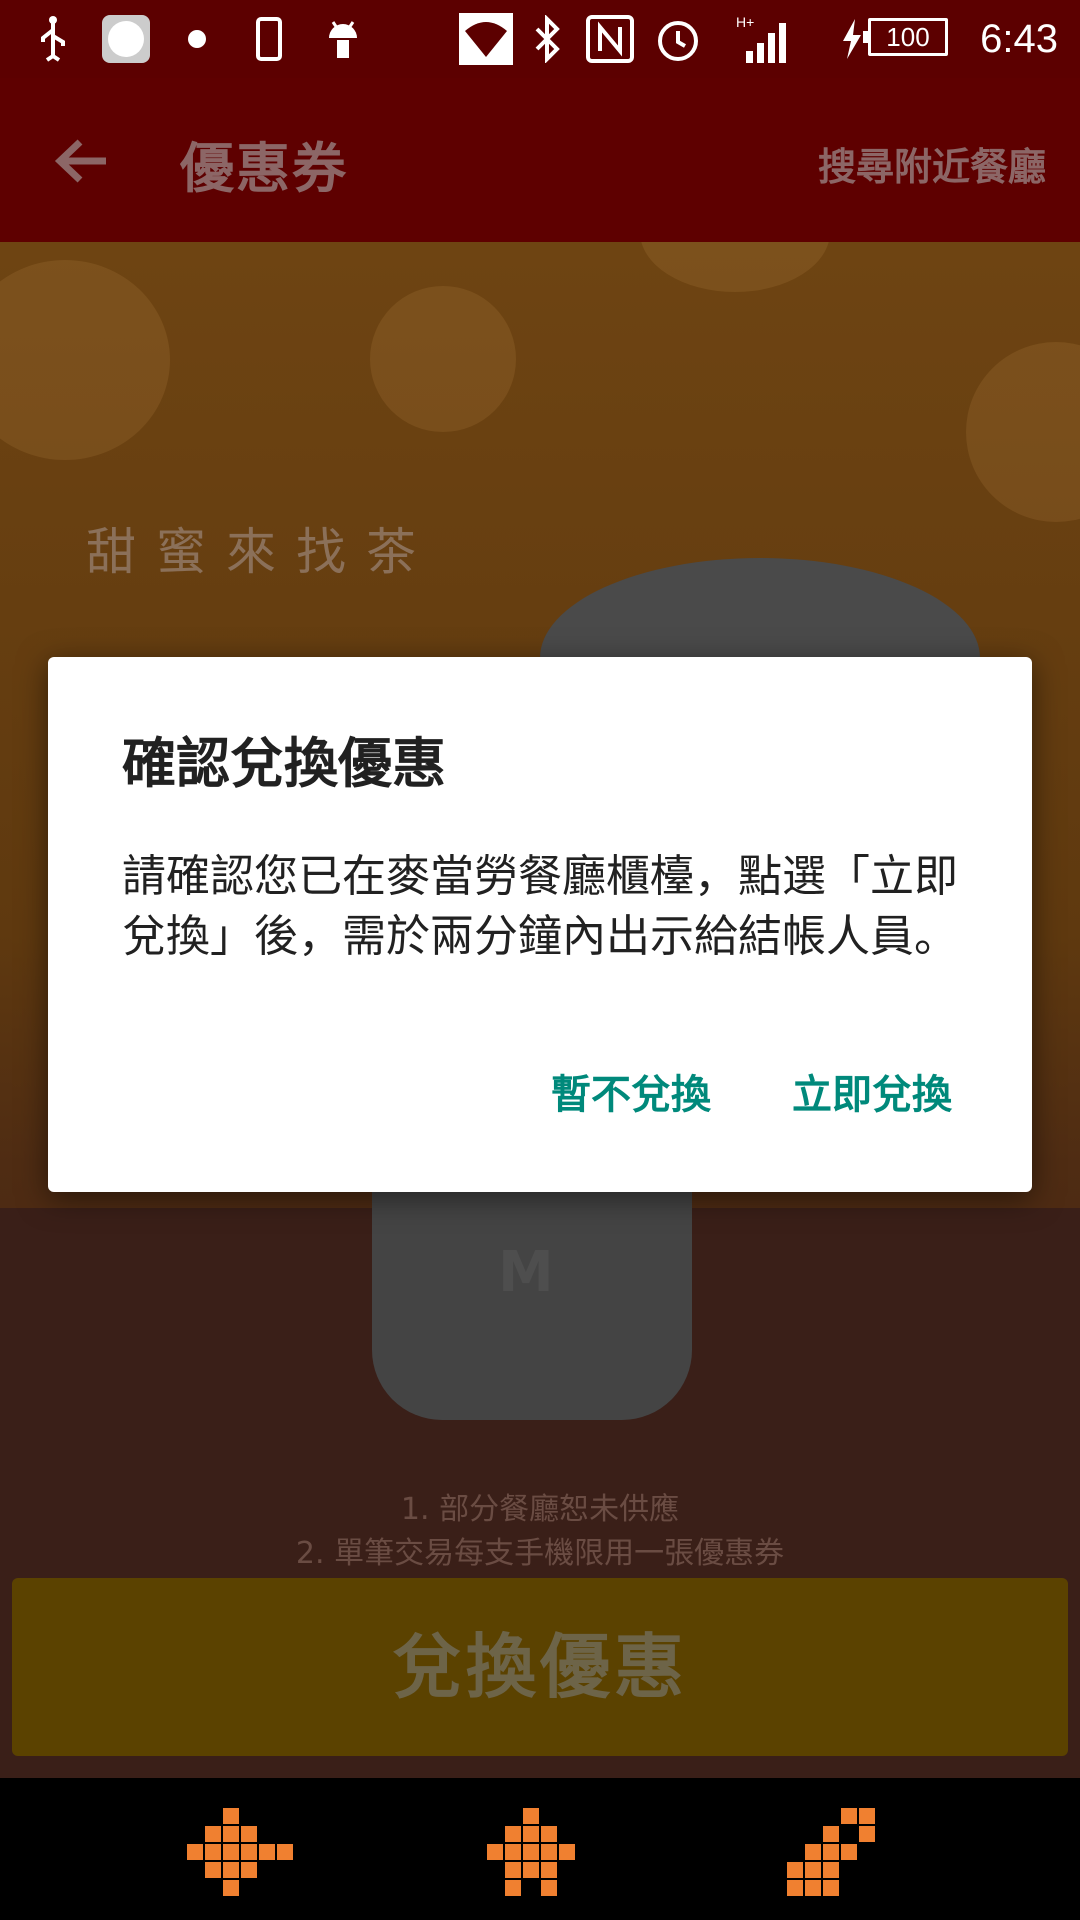  What do you see at coordinates (343, 39) in the screenshot?
I see `android-icon` at bounding box center [343, 39].